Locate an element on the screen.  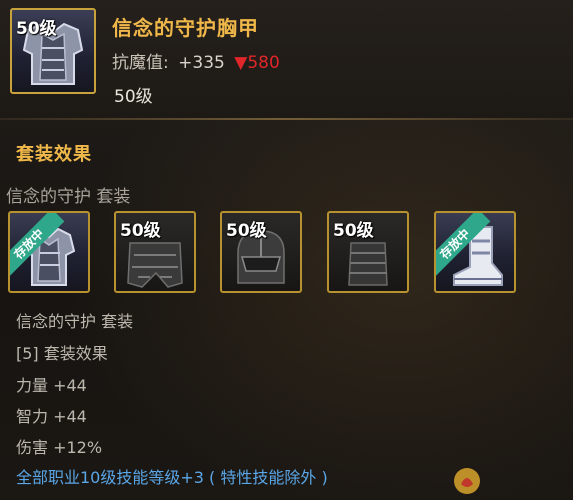
set-effect-count: [5] 套装效果 is located at coordinates (62, 353).